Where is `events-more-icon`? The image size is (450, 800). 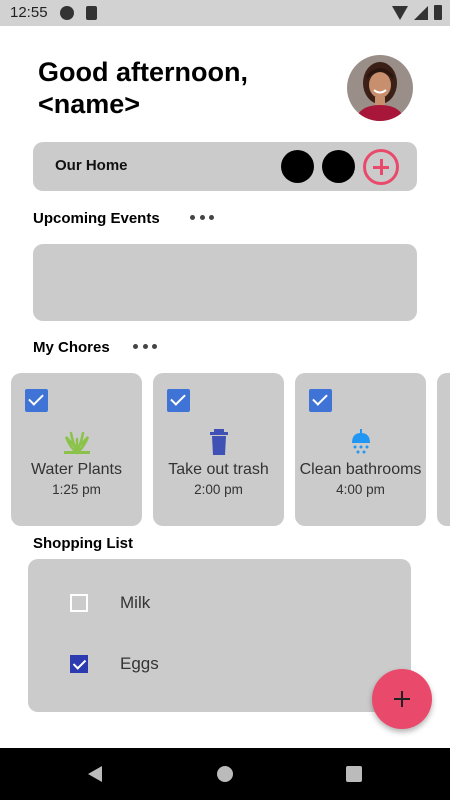
events-more-icon is located at coordinates (202, 218).